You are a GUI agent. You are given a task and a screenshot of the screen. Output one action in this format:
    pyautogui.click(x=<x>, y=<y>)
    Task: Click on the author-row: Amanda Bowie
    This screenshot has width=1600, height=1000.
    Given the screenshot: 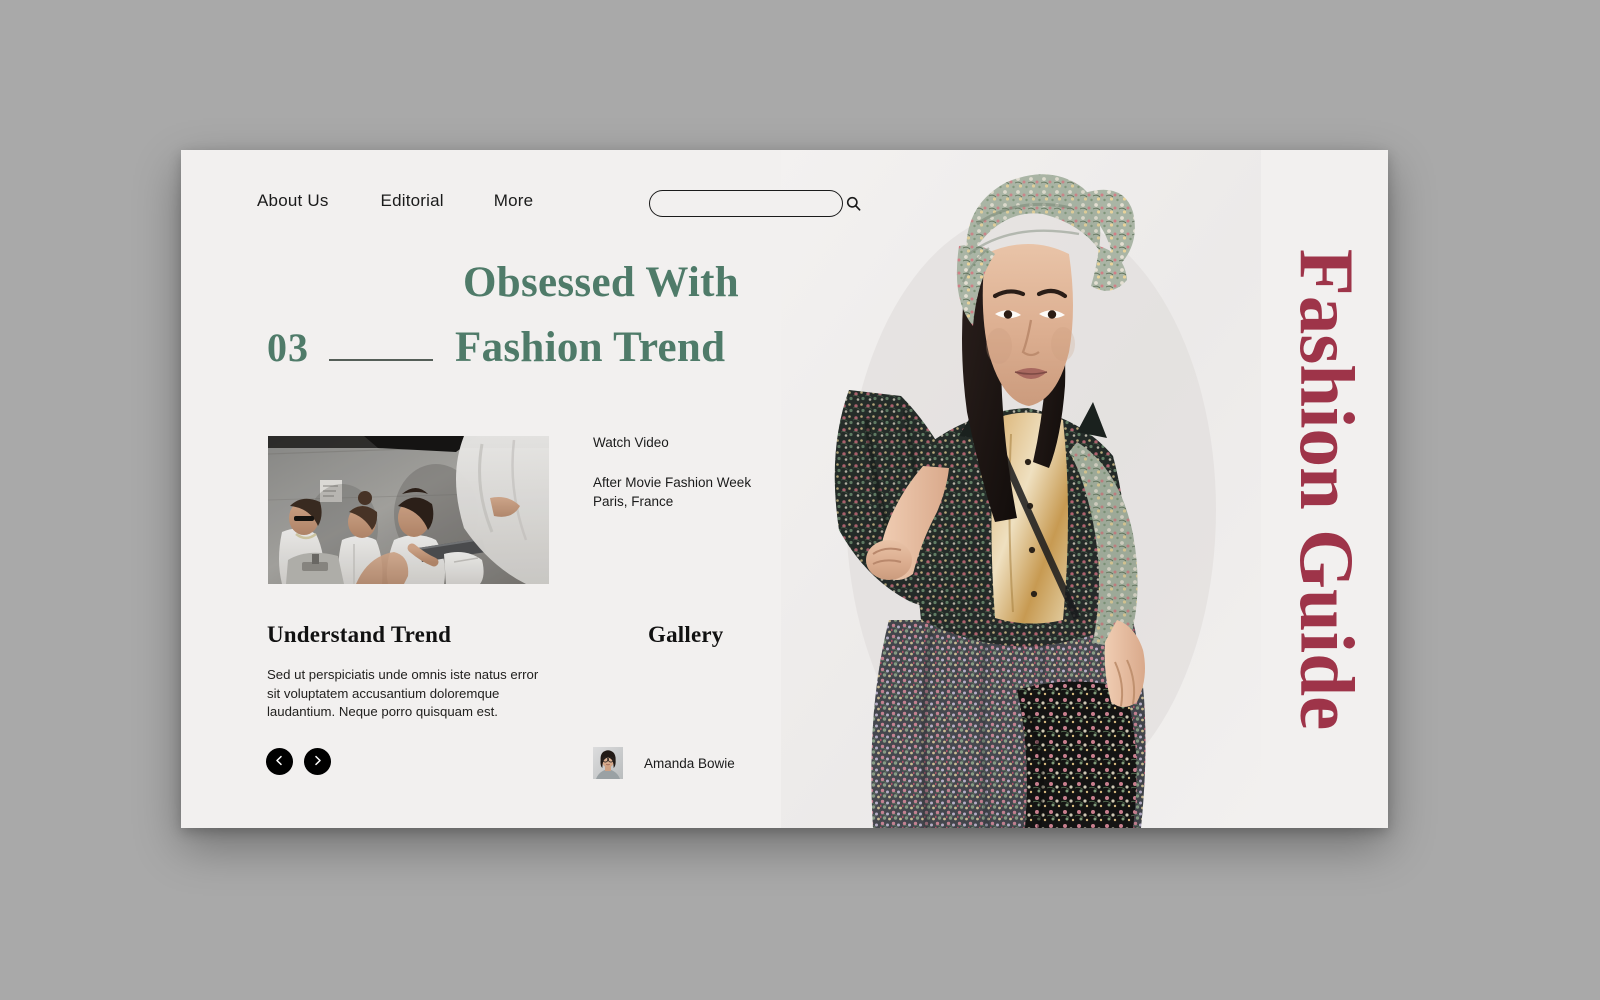 What is the action you would take?
    pyautogui.click(x=664, y=763)
    